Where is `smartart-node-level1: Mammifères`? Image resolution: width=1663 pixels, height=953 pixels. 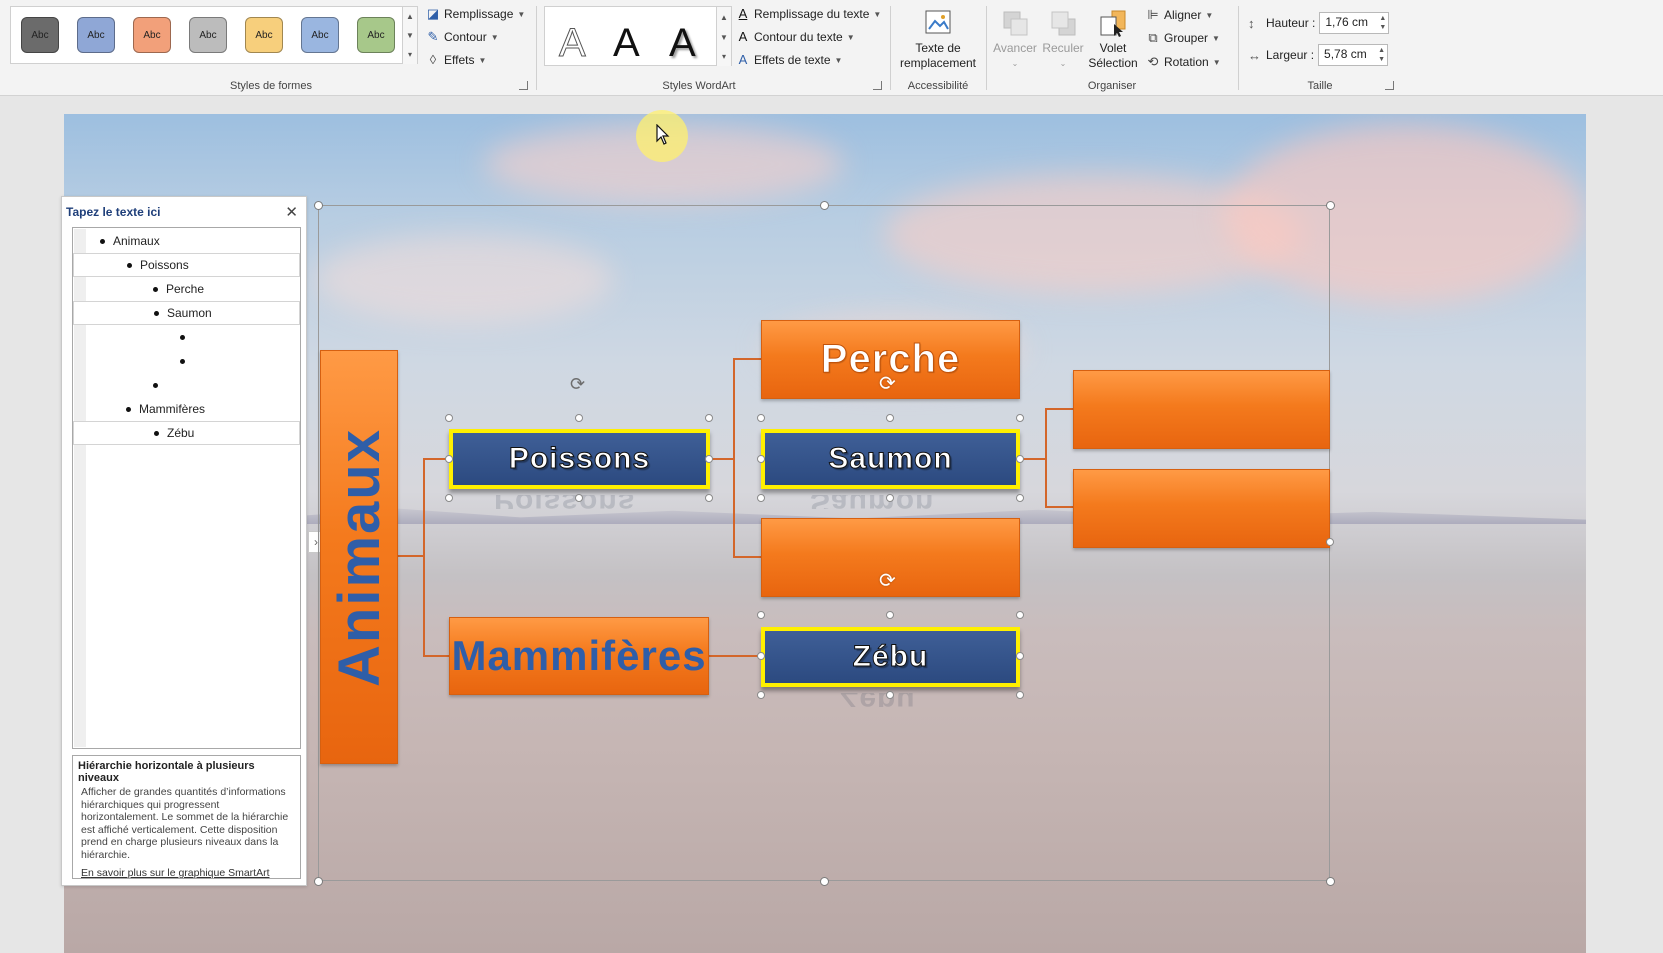
smartart-node-level1: Mammifères is located at coordinates (579, 656).